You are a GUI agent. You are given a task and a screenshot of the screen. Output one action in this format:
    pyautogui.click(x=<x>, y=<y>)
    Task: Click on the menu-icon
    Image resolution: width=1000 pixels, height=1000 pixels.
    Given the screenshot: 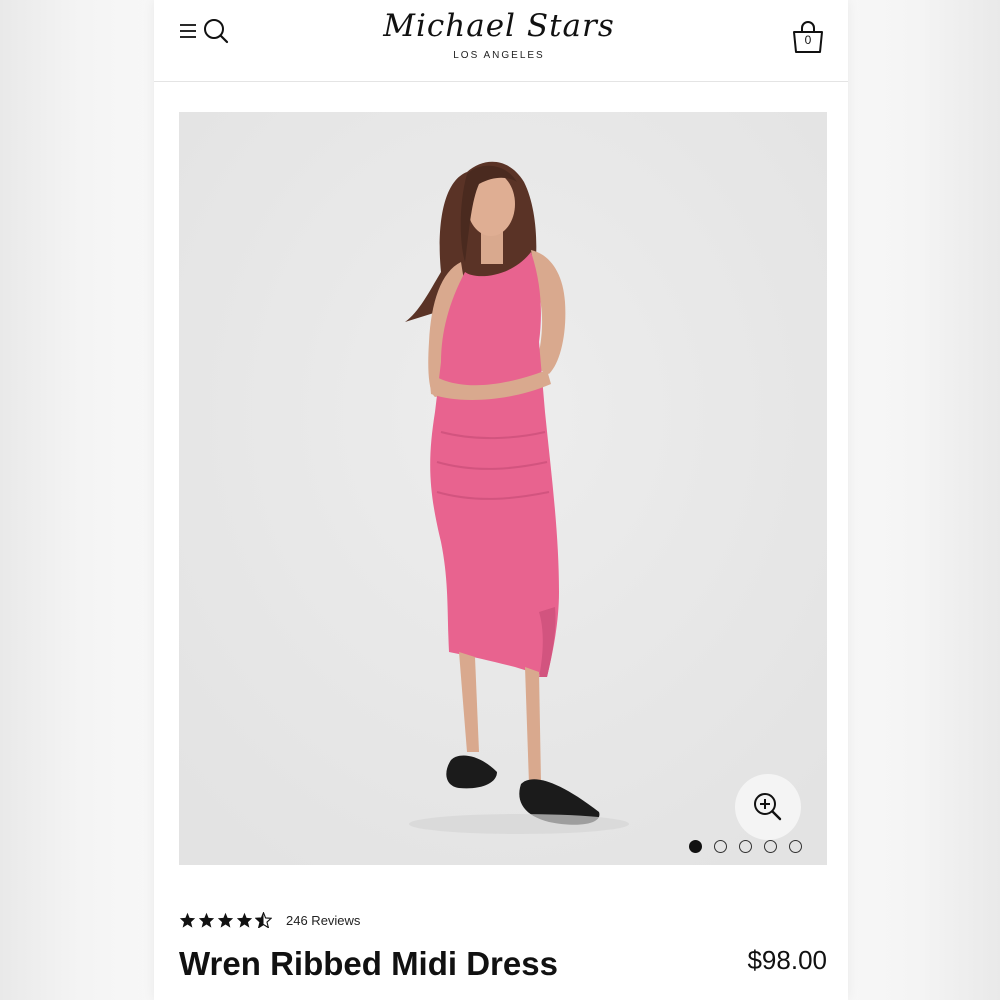 What is the action you would take?
    pyautogui.click(x=189, y=33)
    